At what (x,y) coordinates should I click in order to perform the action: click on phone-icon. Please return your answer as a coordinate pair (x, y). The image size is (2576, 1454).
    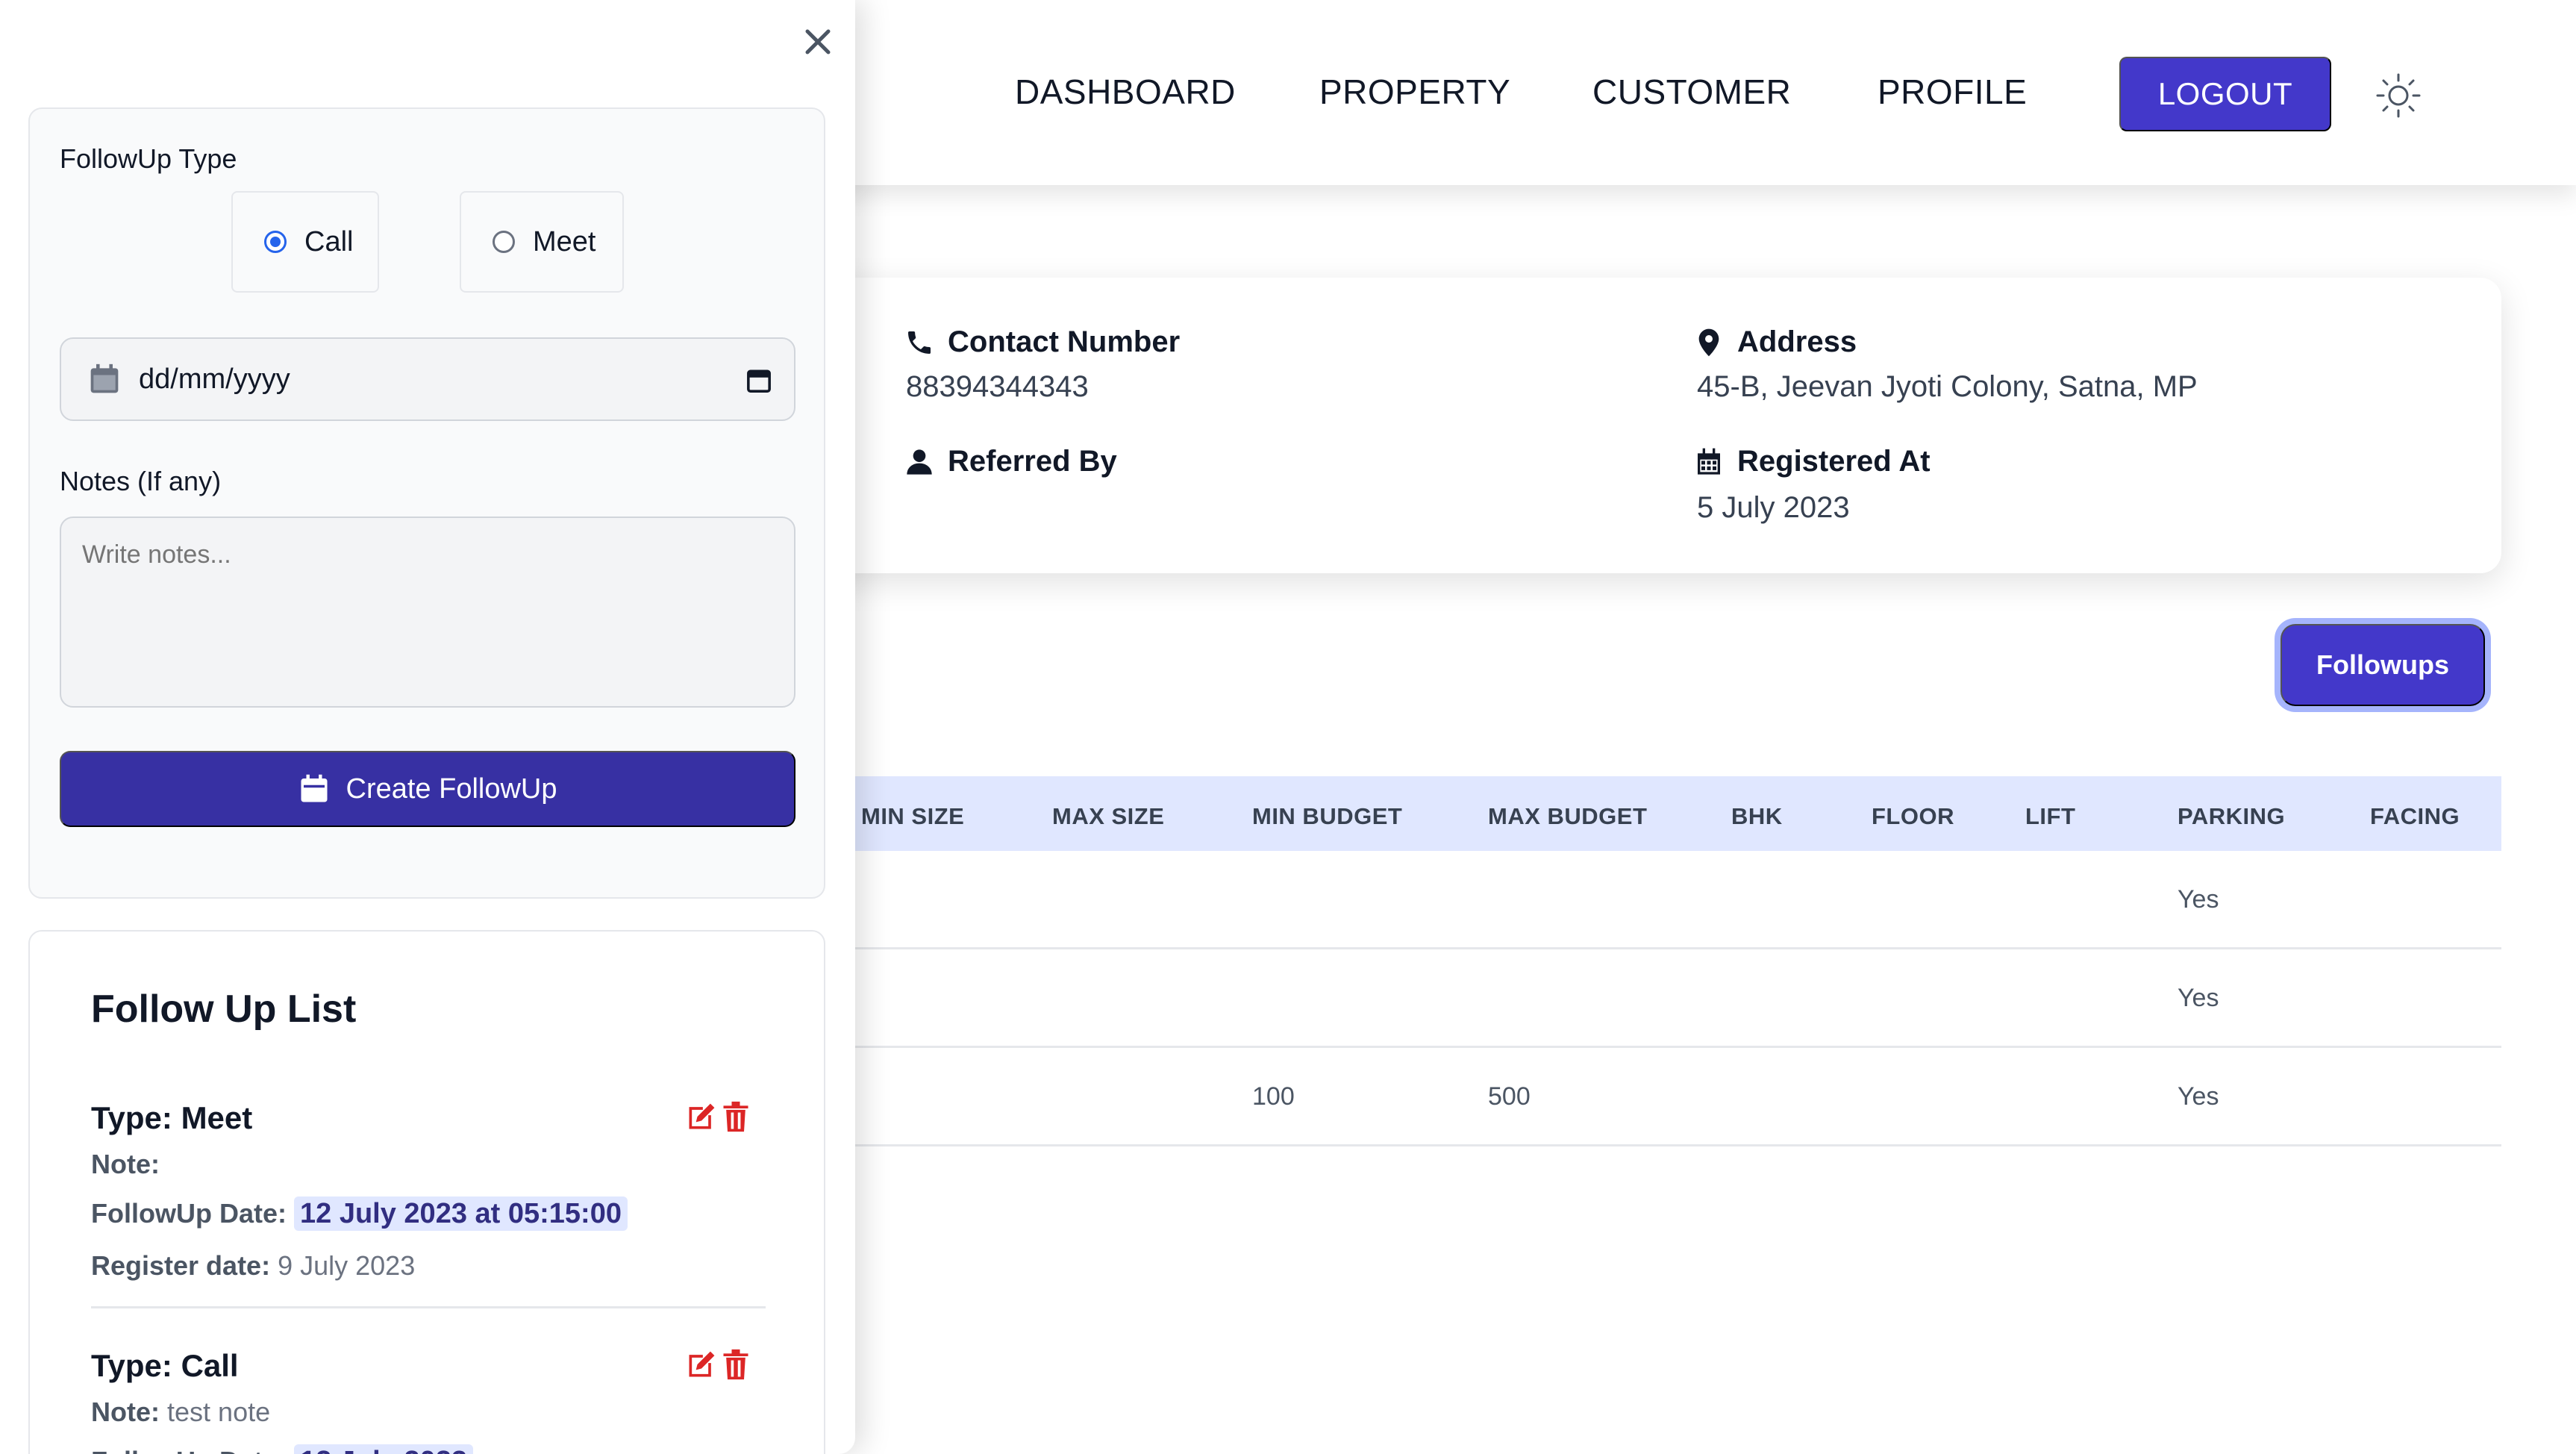
    Looking at the image, I should click on (919, 342).